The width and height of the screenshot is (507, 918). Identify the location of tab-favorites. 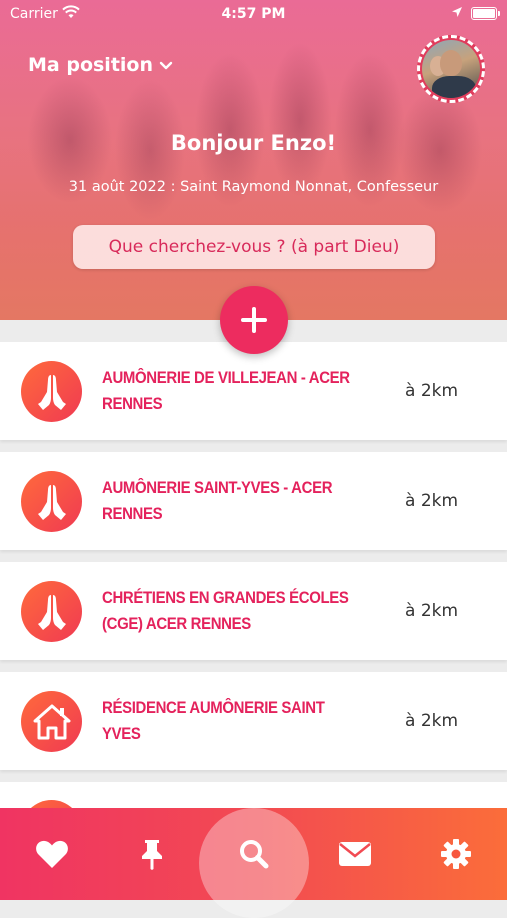
(52, 854).